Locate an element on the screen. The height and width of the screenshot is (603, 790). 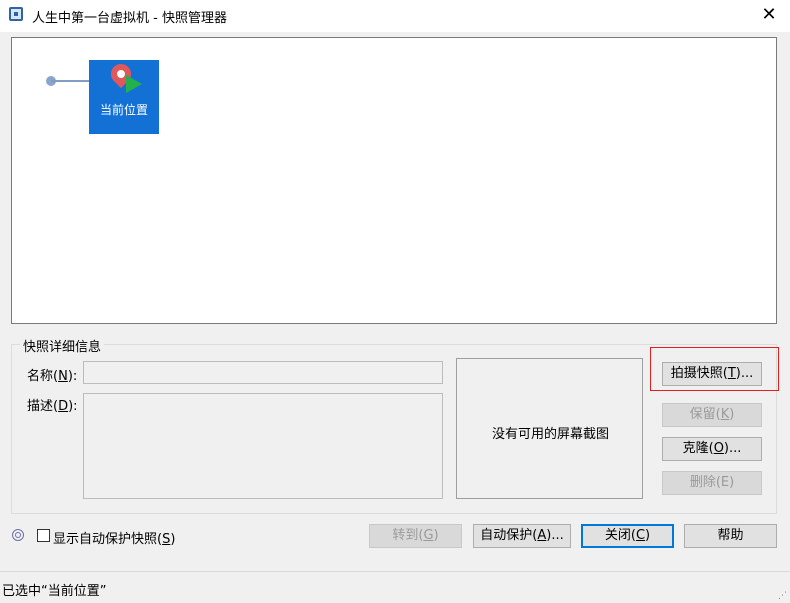
autoprotect-icon is located at coordinates (18, 535).